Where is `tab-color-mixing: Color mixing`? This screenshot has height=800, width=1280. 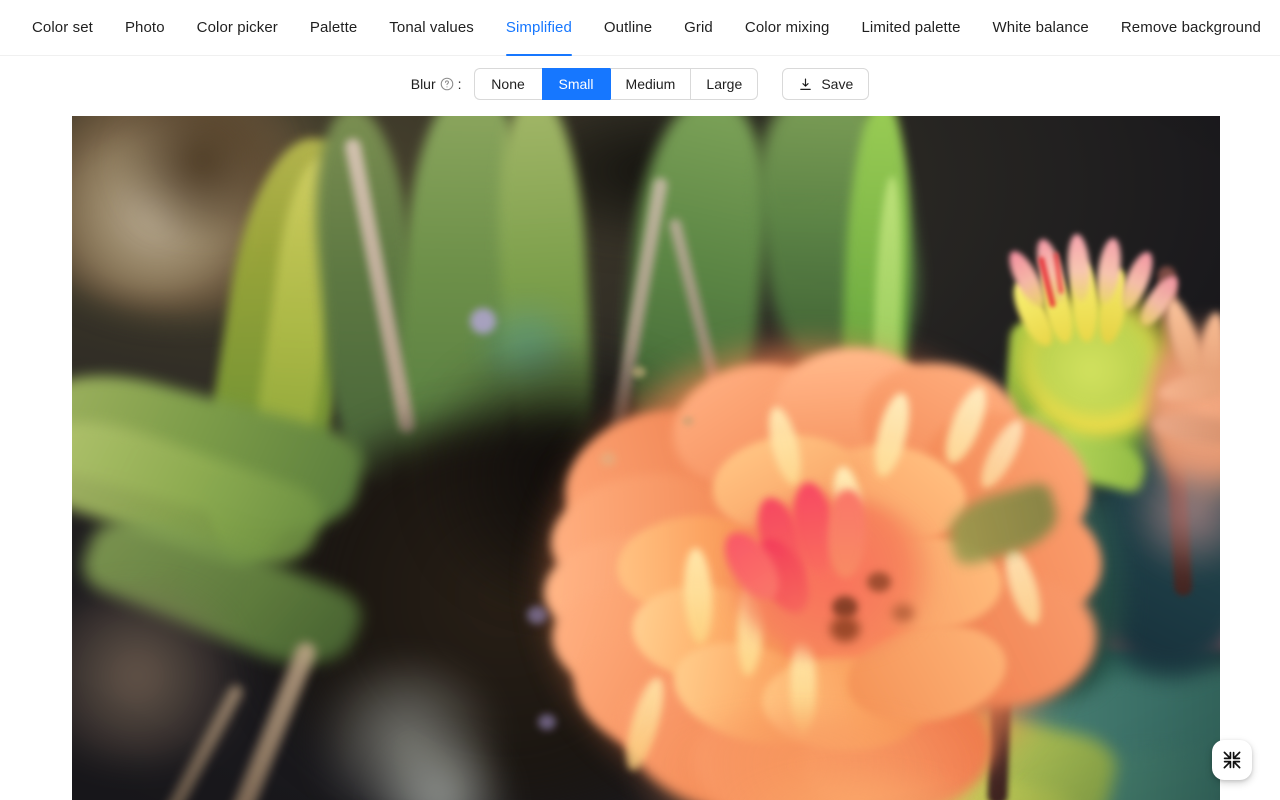
tab-color-mixing: Color mixing is located at coordinates (787, 28).